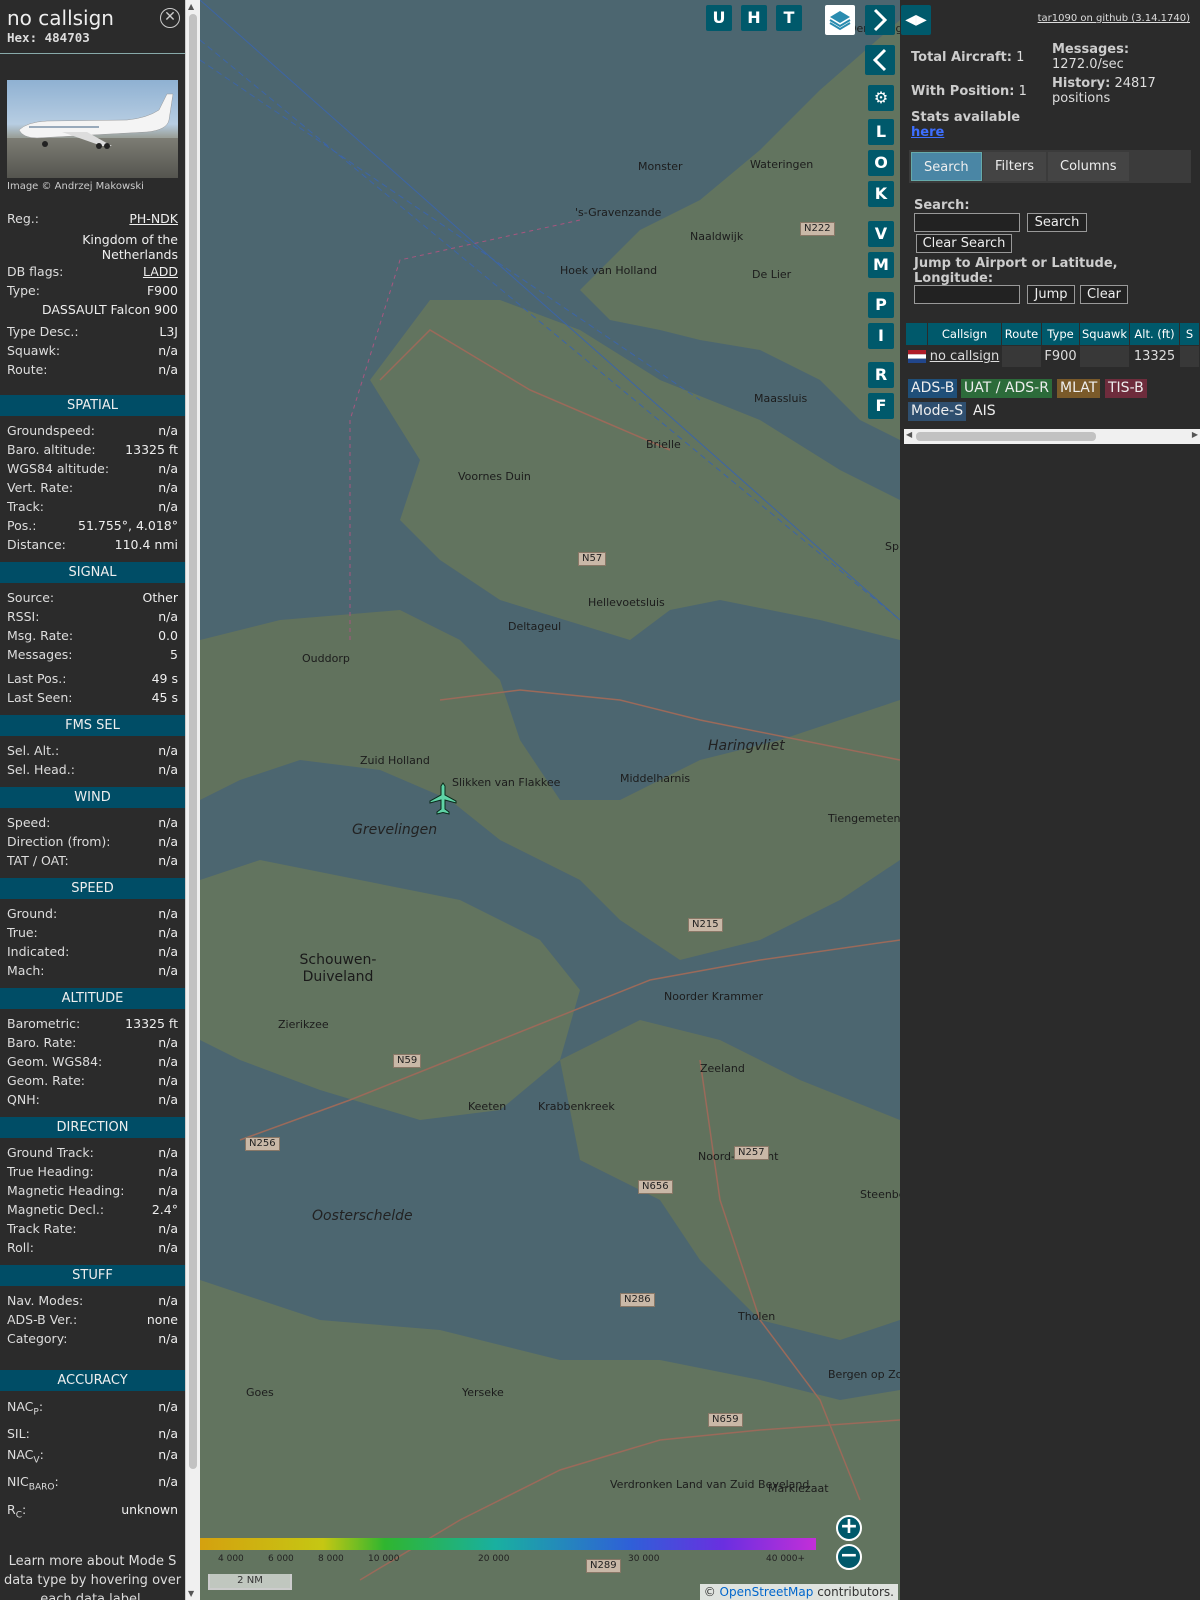 This screenshot has width=1200, height=1600. What do you see at coordinates (21, 525) in the screenshot?
I see `info-row-label: Pos.:` at bounding box center [21, 525].